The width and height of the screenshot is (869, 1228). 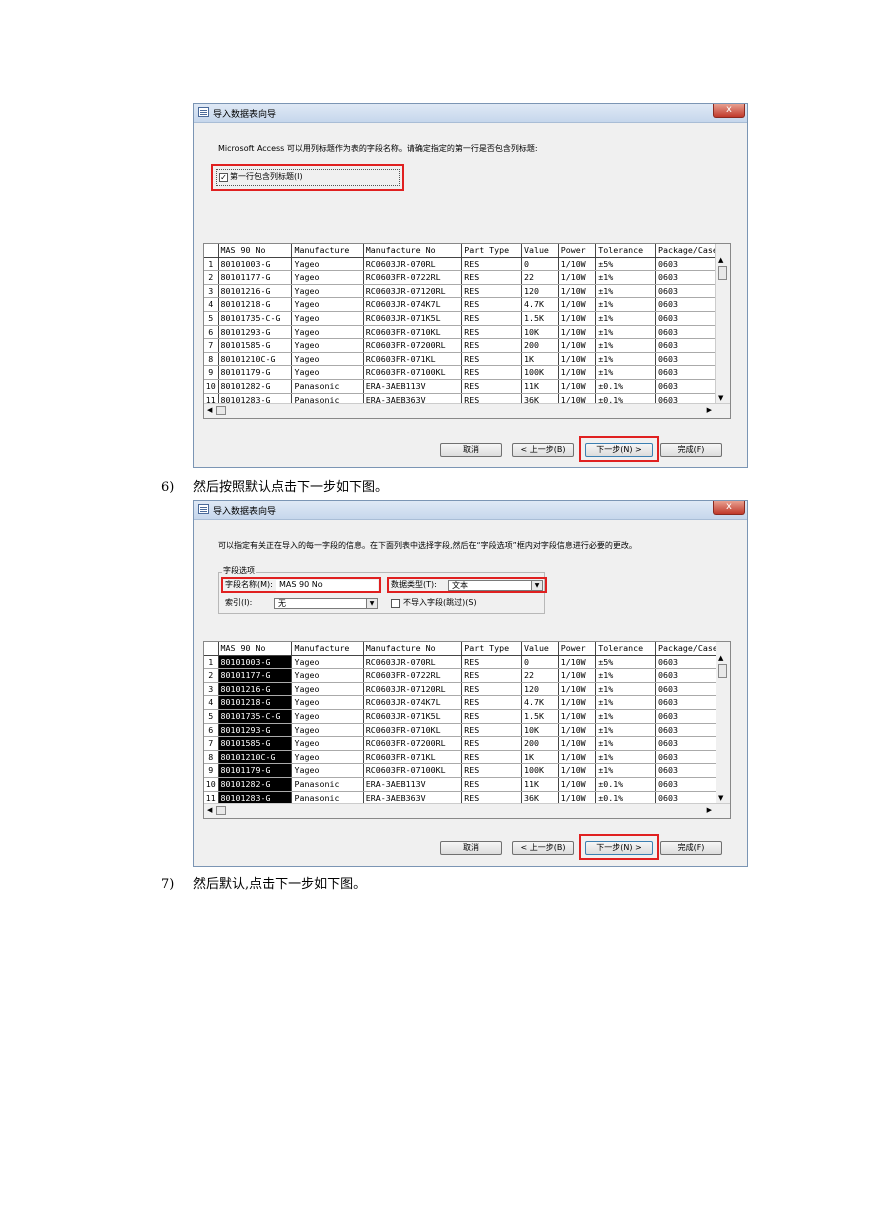 I want to click on field-name-input: MAS 90 No, so click(x=327, y=585).